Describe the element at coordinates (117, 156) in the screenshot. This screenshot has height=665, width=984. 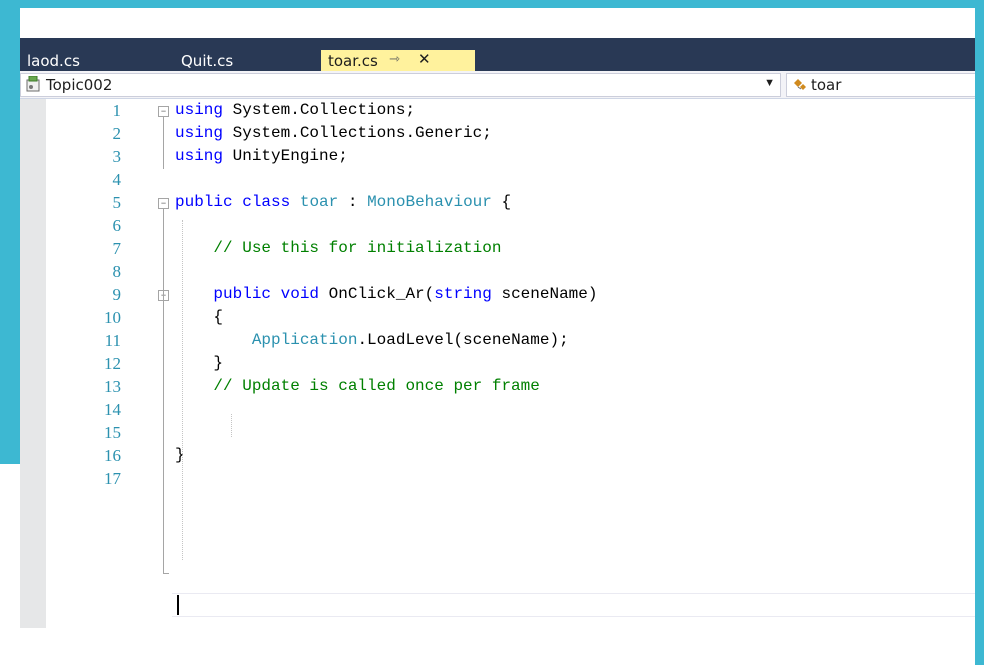
I see `line-number: 3` at that location.